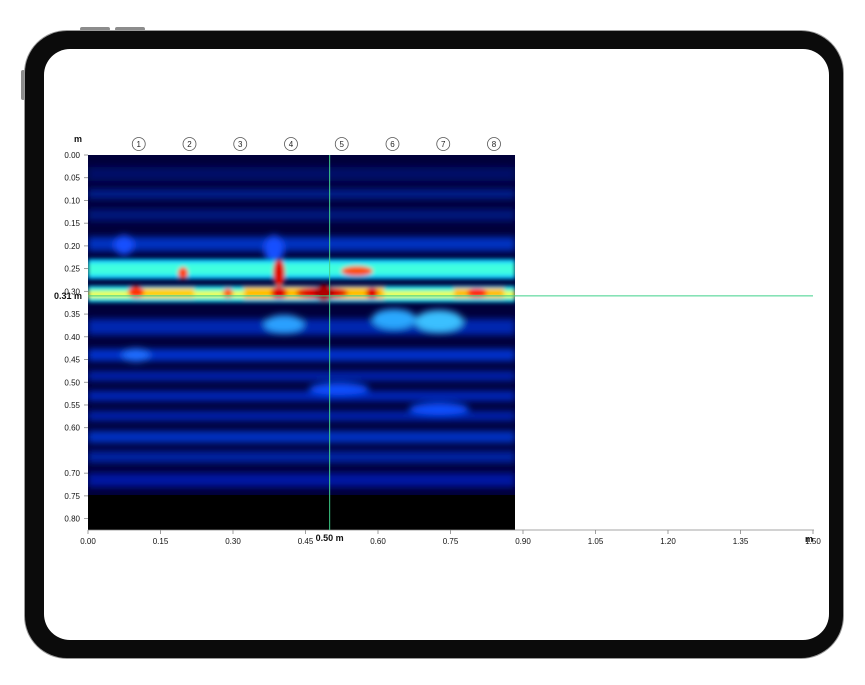  I want to click on y-tick-label: 0.15, so click(72, 223).